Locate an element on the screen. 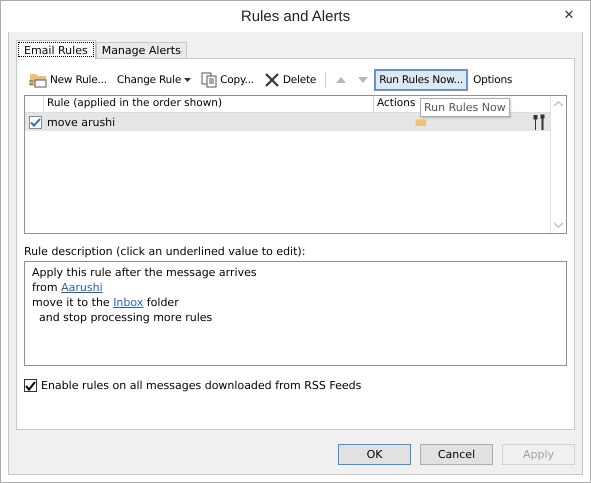 This screenshot has width=591, height=483. description-line: move it to the Inbox folder is located at coordinates (106, 302).